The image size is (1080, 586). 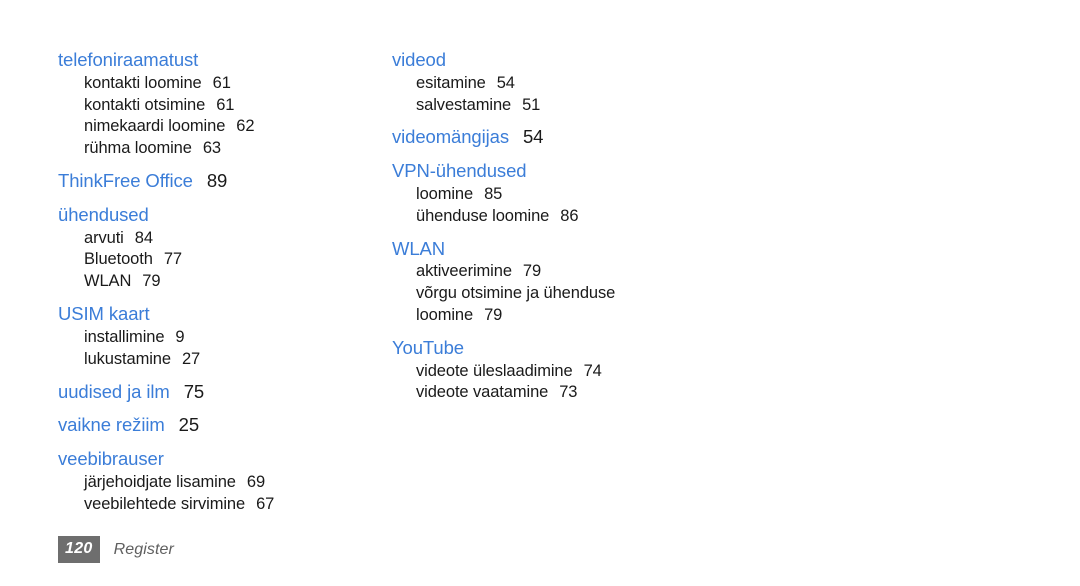 I want to click on index-heading: veebibrauser, so click(x=223, y=459).